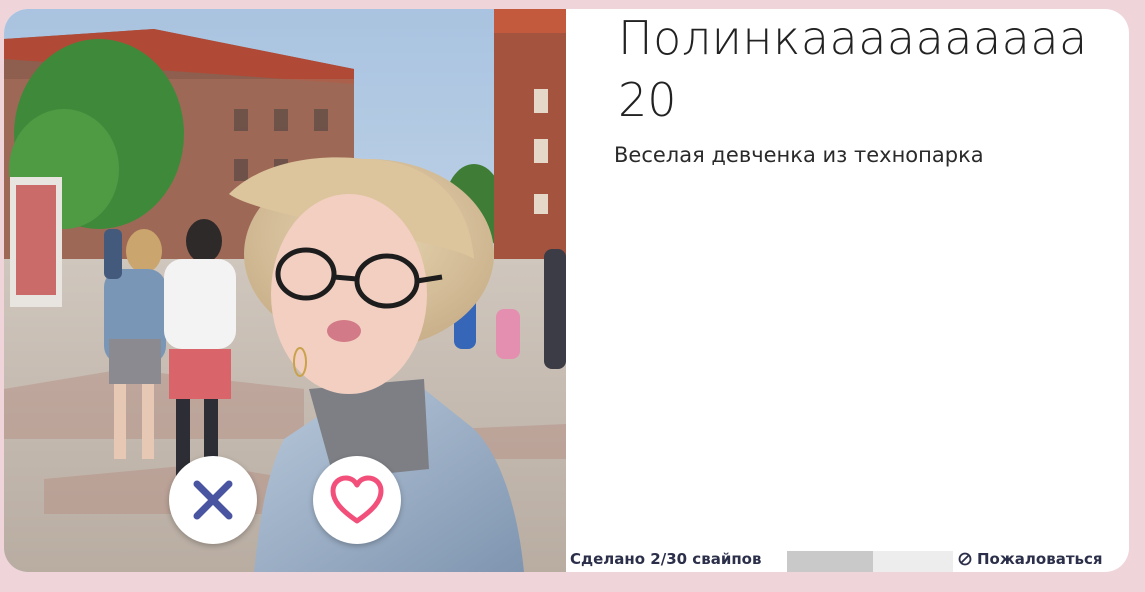 This screenshot has height=592, width=1145. I want to click on heart-icon, so click(357, 499).